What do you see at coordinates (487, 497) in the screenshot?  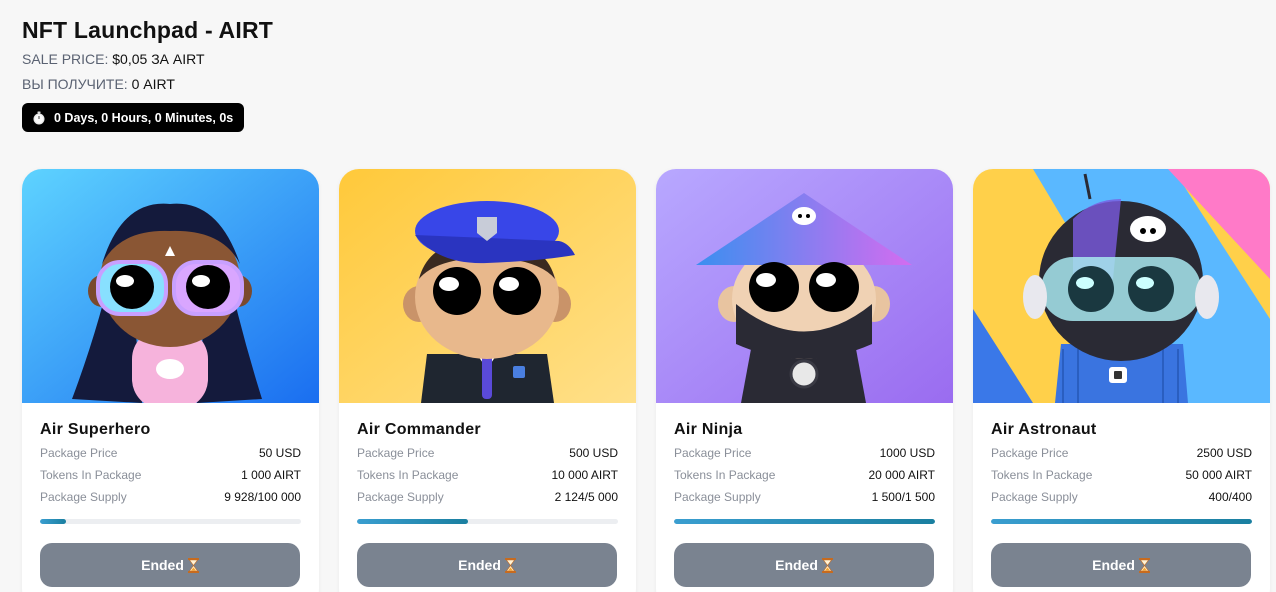 I see `supply-row: Package Supply 2 124/5 000` at bounding box center [487, 497].